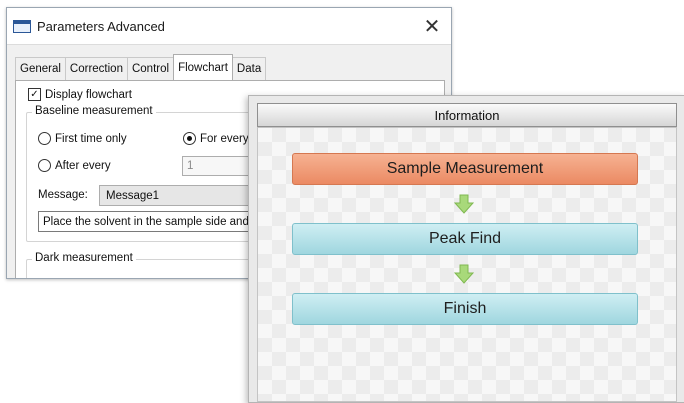 Image resolution: width=684 pixels, height=403 pixels. I want to click on after-every-label: After every, so click(83, 165).